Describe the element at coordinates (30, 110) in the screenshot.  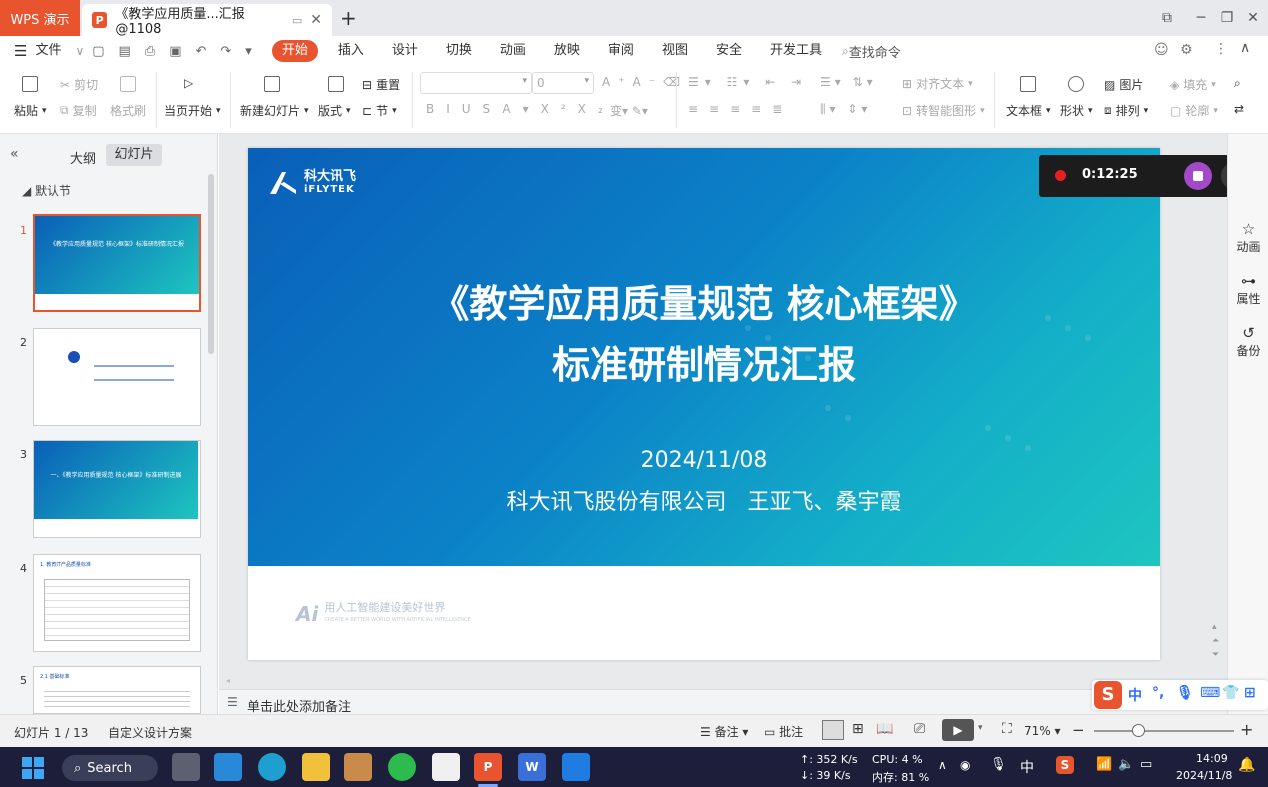
I see `paste-button: 粘贴 ▾` at that location.